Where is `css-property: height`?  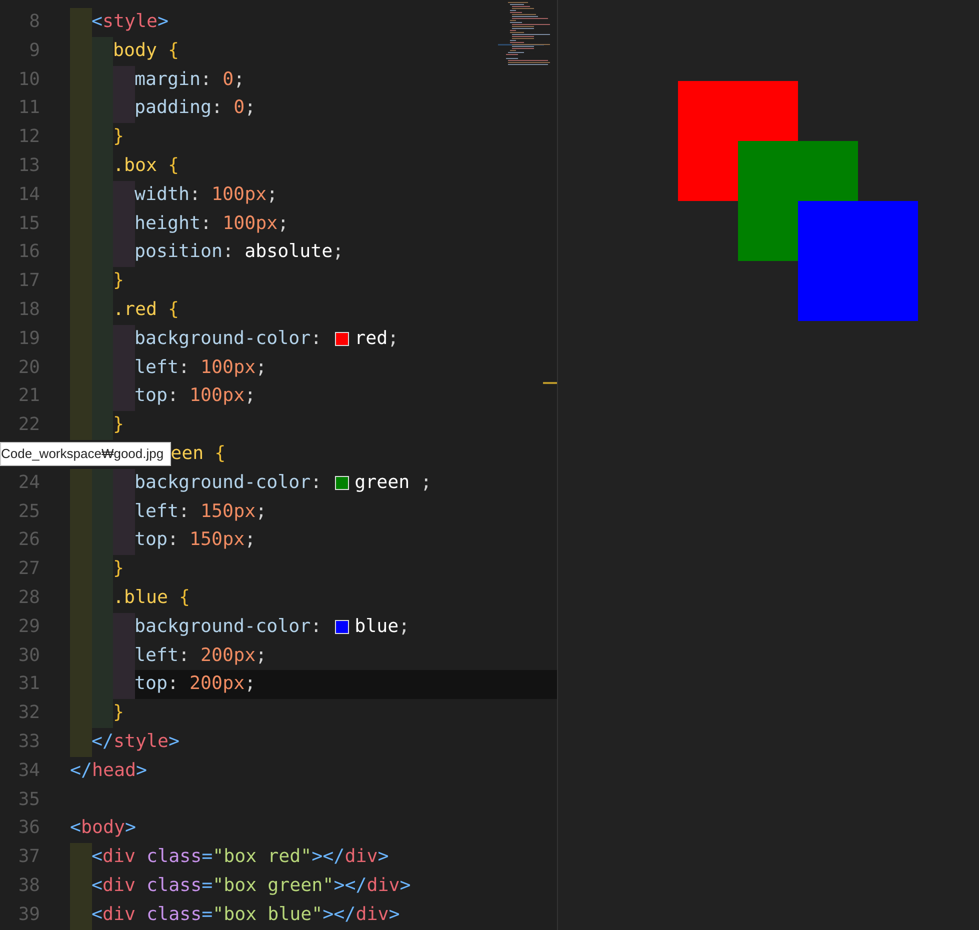 css-property: height is located at coordinates (167, 224).